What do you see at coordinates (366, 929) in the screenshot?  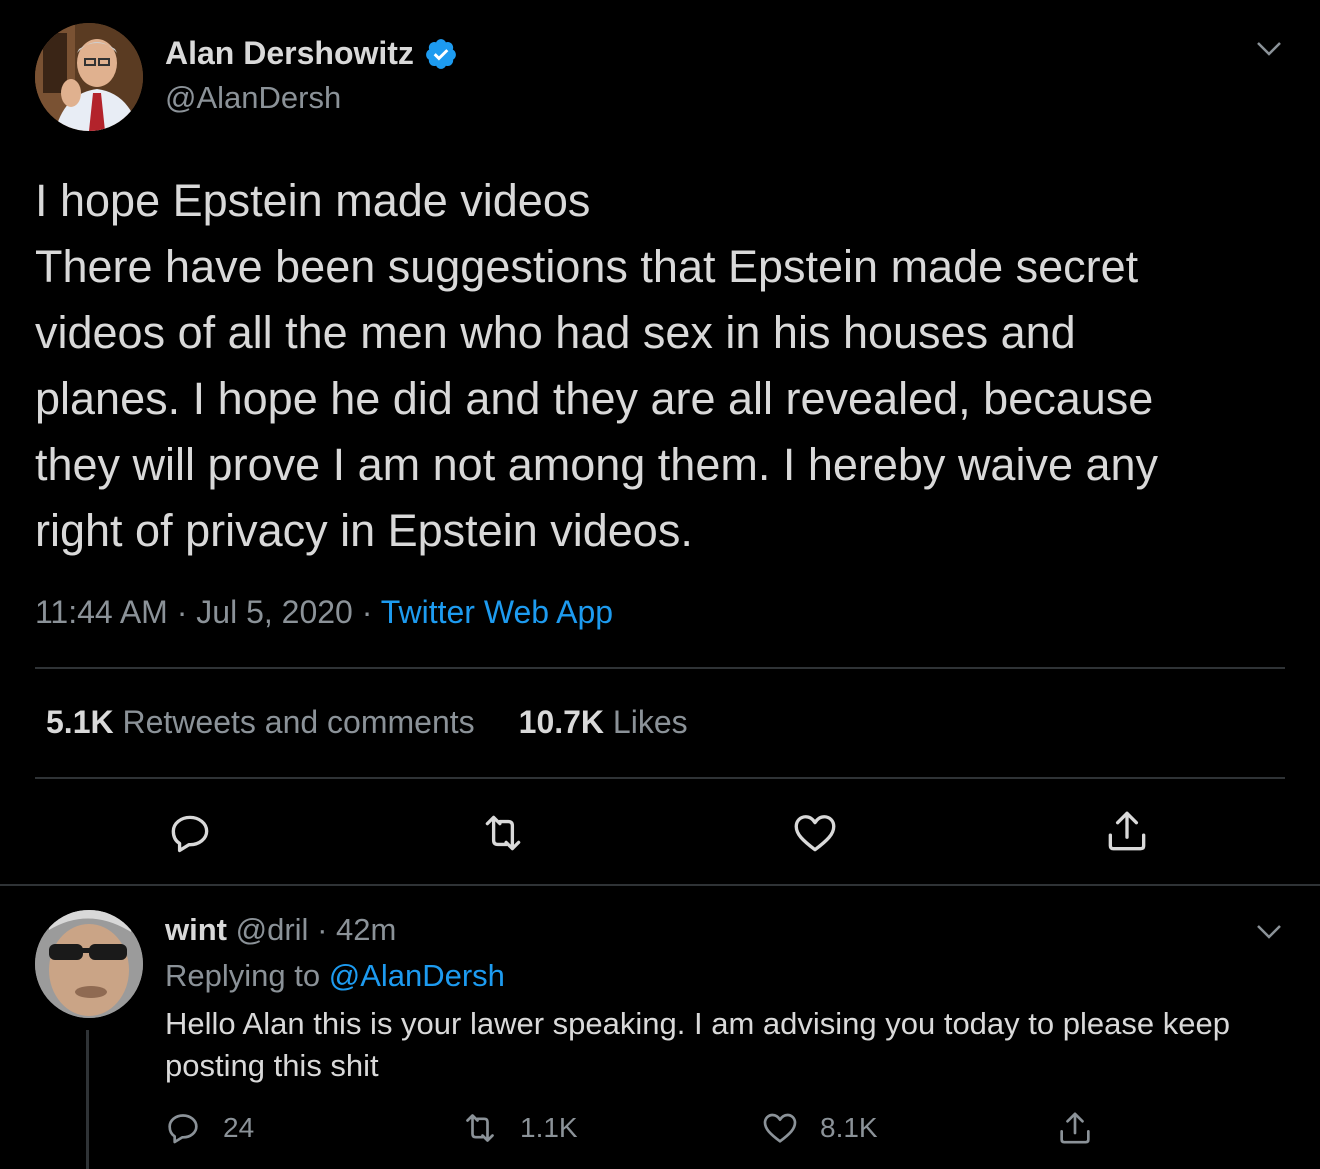 I see `reply-time: 42m` at bounding box center [366, 929].